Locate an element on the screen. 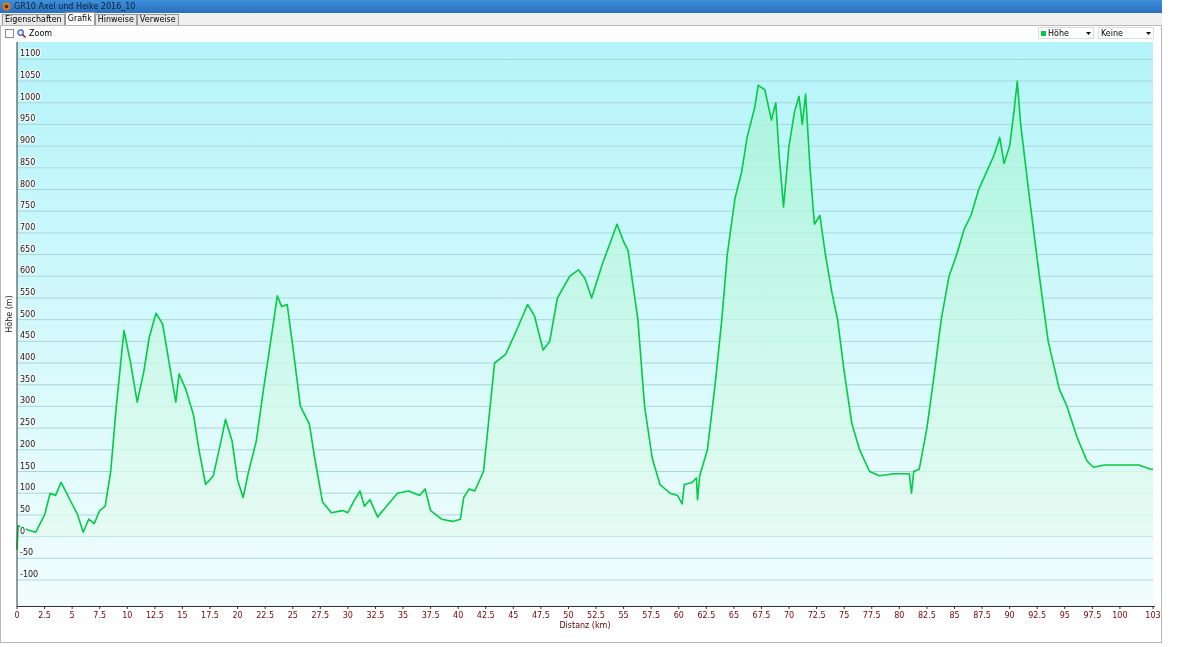  dropdown: Höhe is located at coordinates (1066, 33).